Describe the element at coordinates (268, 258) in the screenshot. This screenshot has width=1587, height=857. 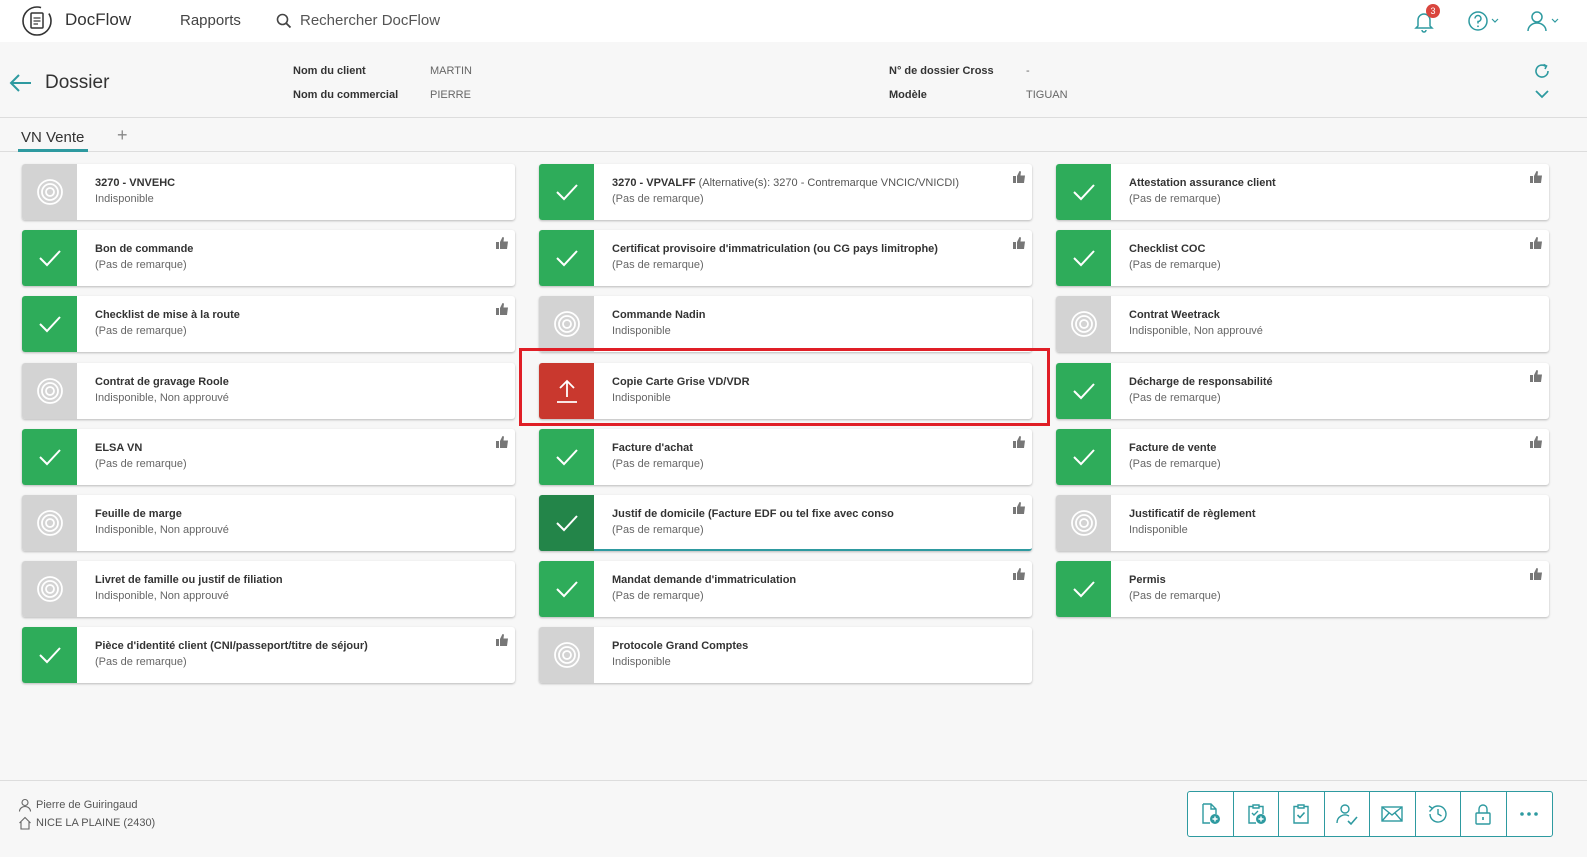
I see `document-card: Bon de commande (Pas de remarque)` at that location.